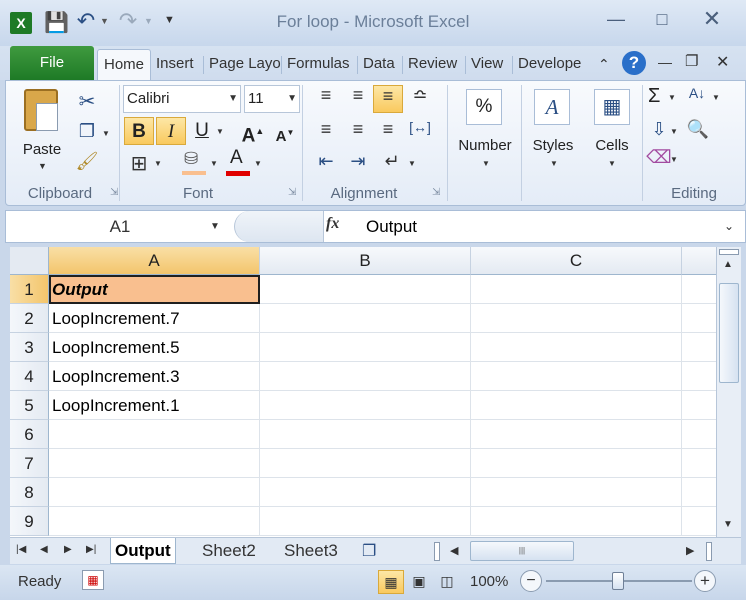 Image resolution: width=746 pixels, height=600 pixels. Describe the element at coordinates (659, 129) in the screenshot. I see `fill-down-icon: ⇩` at that location.